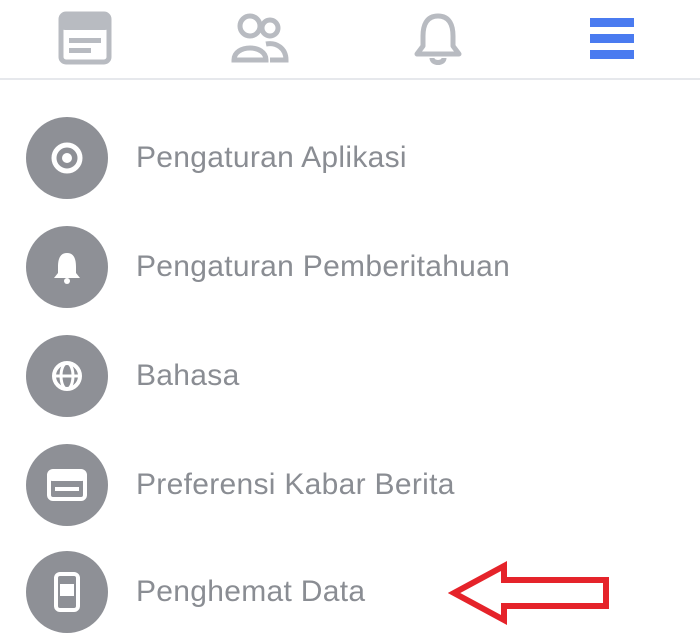  What do you see at coordinates (323, 266) in the screenshot?
I see `menu-item-label: Pengaturan Pemberitahuan` at bounding box center [323, 266].